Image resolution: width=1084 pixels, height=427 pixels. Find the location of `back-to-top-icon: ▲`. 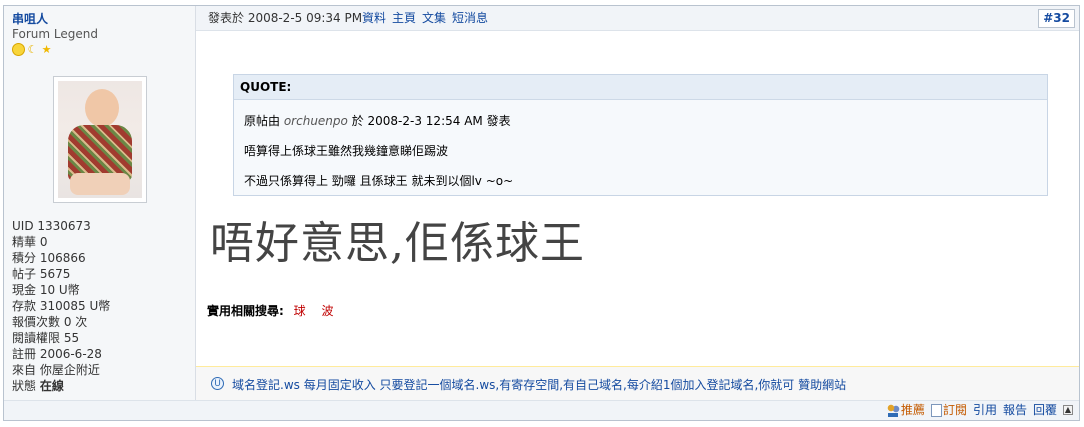

back-to-top-icon: ▲ is located at coordinates (1068, 410).